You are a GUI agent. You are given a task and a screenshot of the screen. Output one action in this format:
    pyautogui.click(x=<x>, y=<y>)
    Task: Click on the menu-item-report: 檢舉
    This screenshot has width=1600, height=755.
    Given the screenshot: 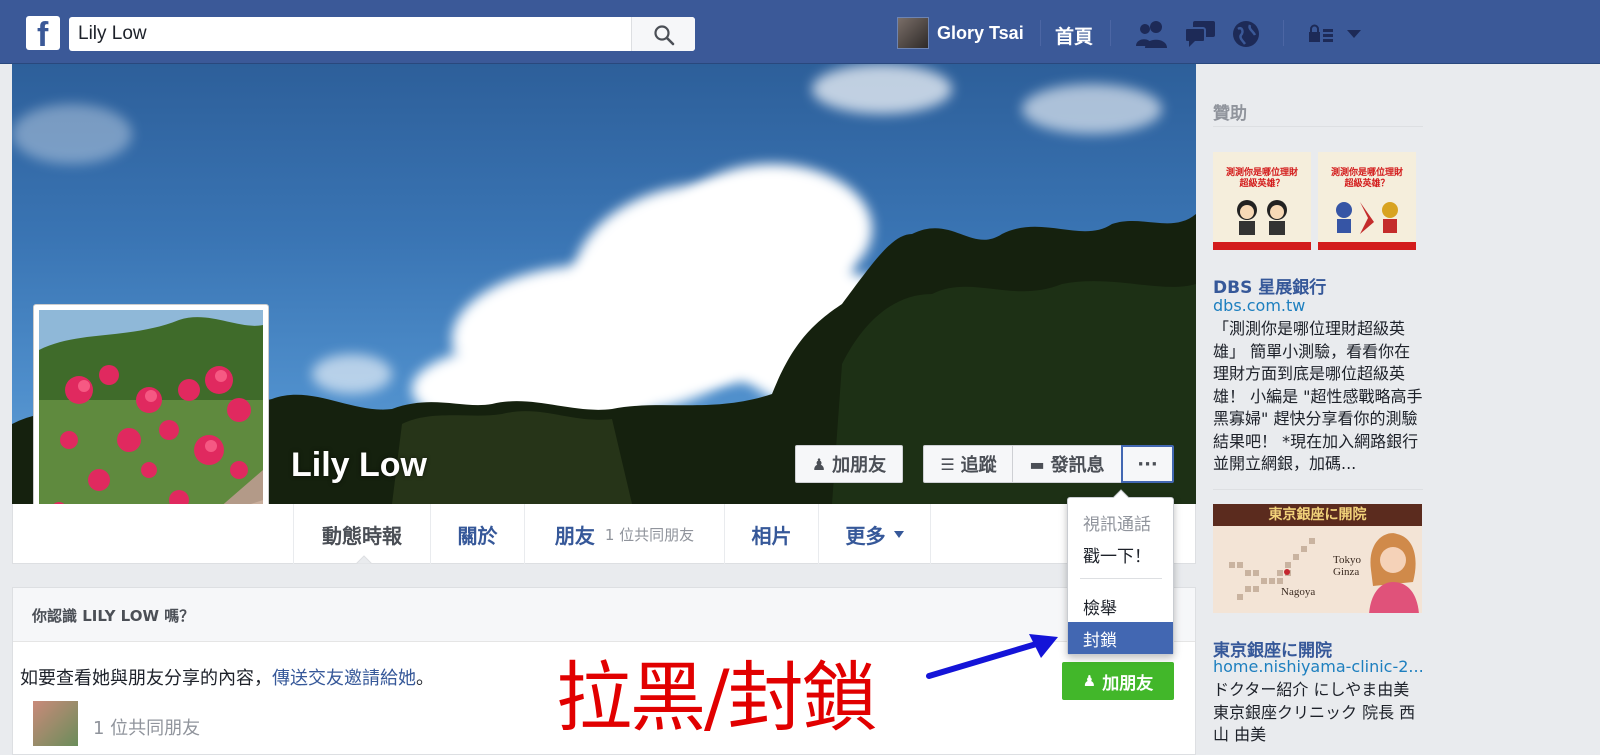 What is the action you would take?
    pyautogui.click(x=1120, y=606)
    